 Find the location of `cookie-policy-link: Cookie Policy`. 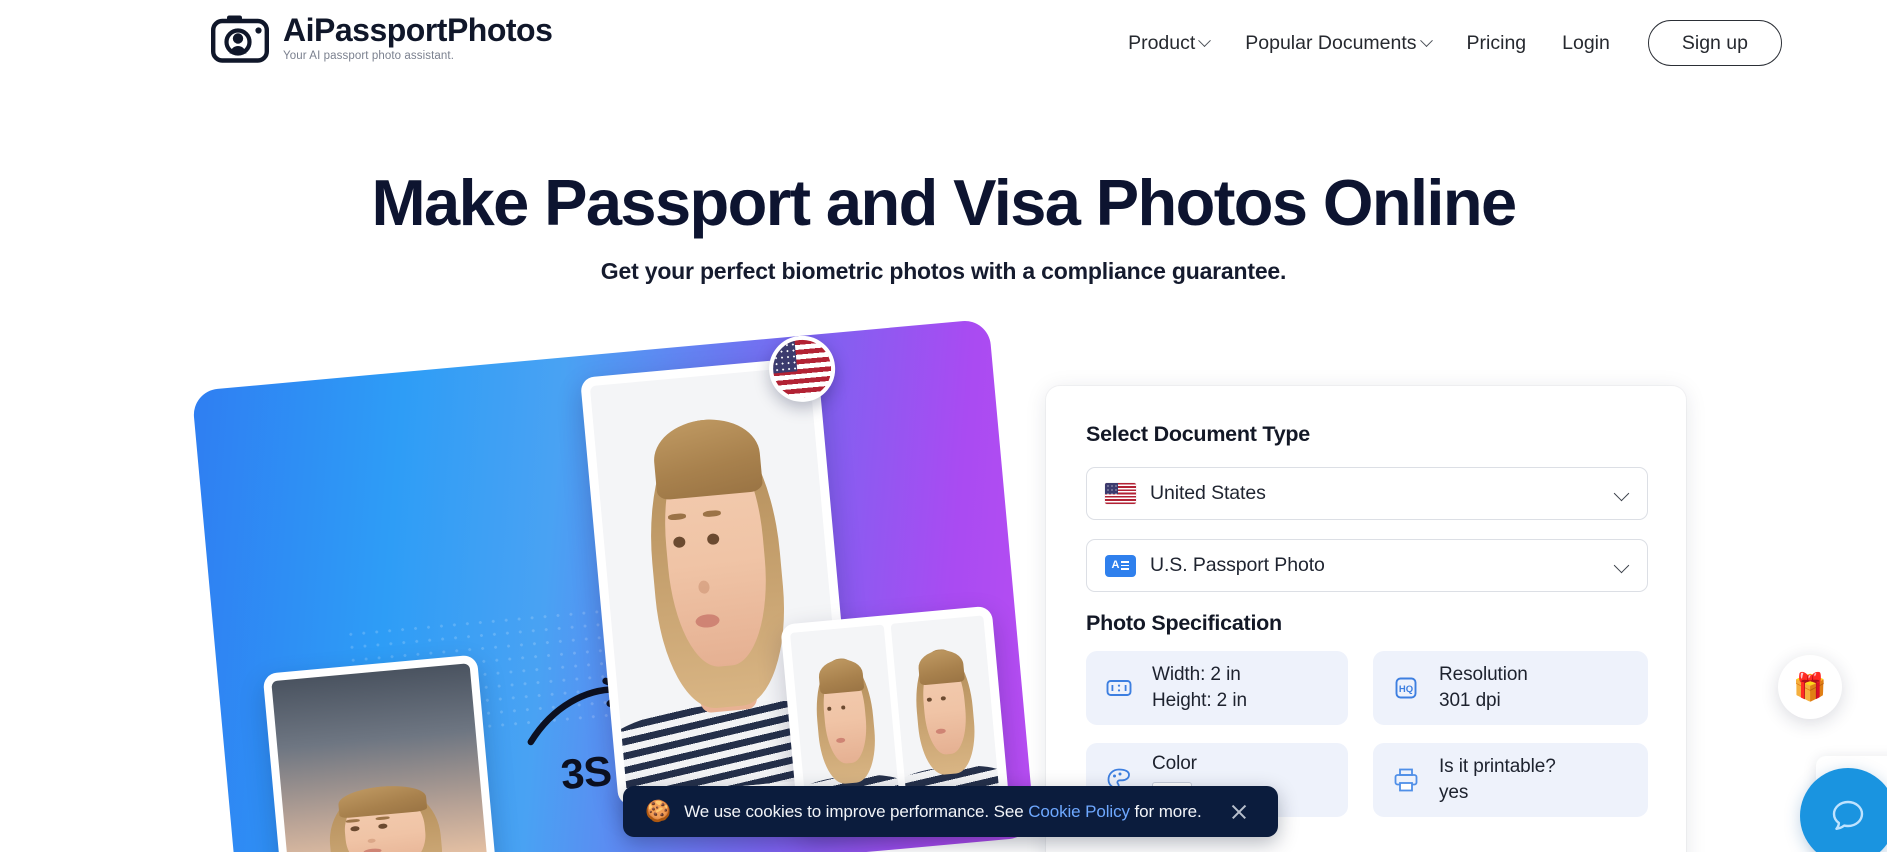

cookie-policy-link: Cookie Policy is located at coordinates (1079, 811).